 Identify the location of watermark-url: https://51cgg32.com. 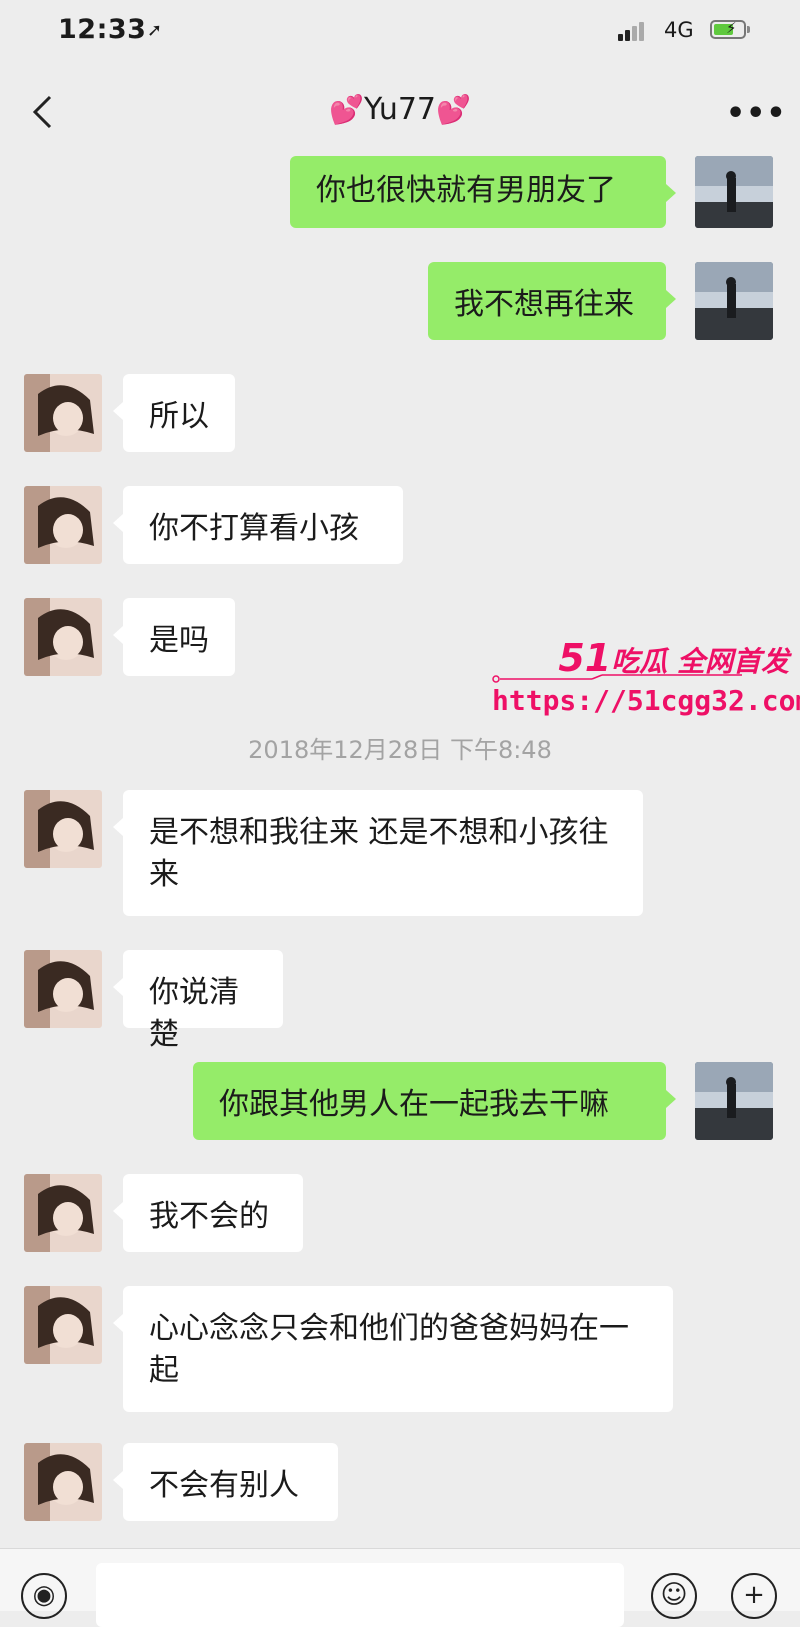
(646, 700).